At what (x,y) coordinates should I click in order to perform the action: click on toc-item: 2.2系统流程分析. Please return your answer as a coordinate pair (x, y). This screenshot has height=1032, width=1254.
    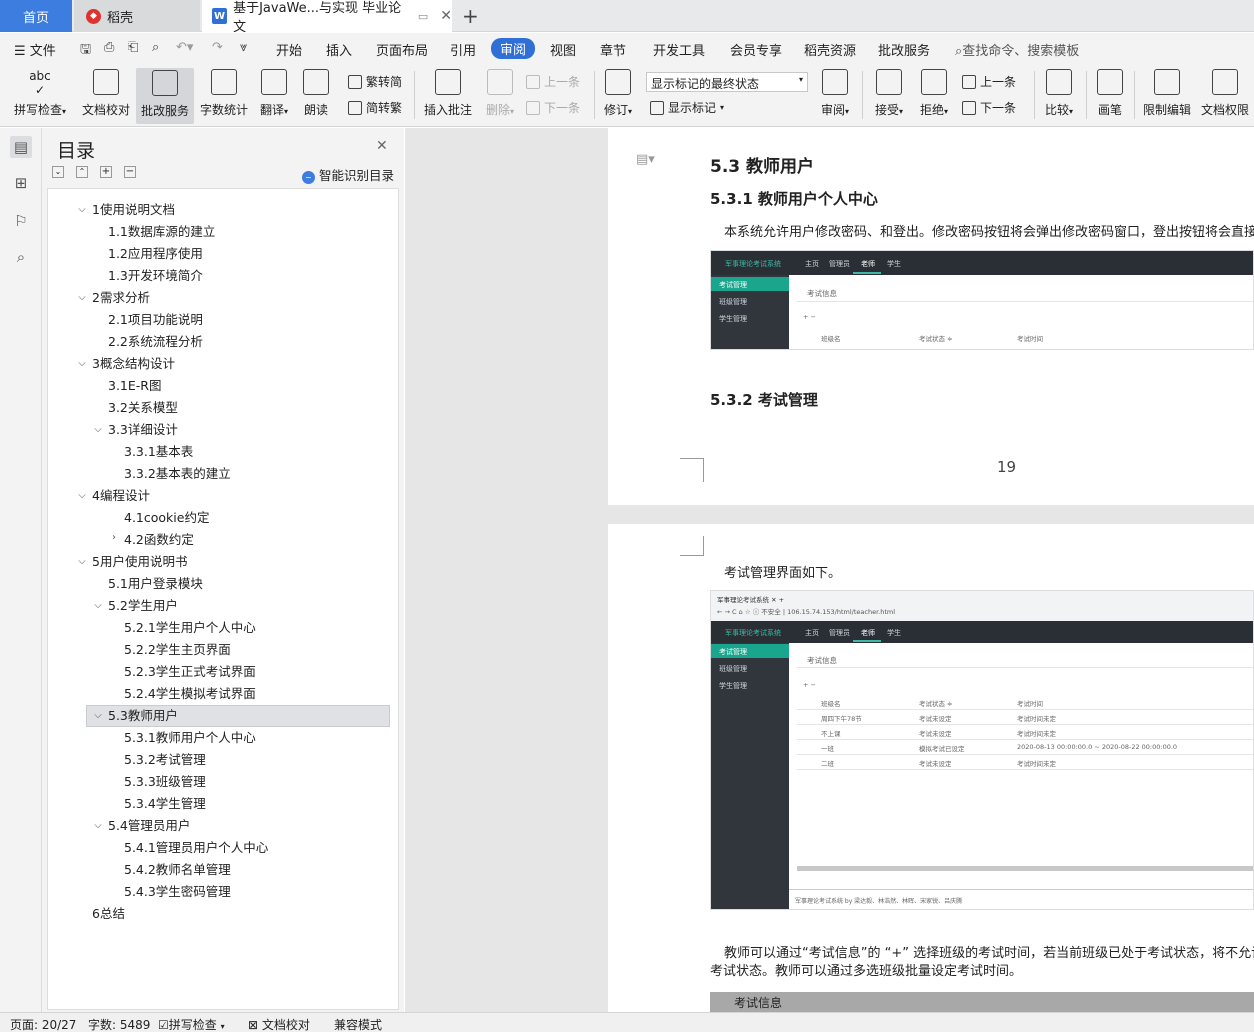
    Looking at the image, I should click on (155, 342).